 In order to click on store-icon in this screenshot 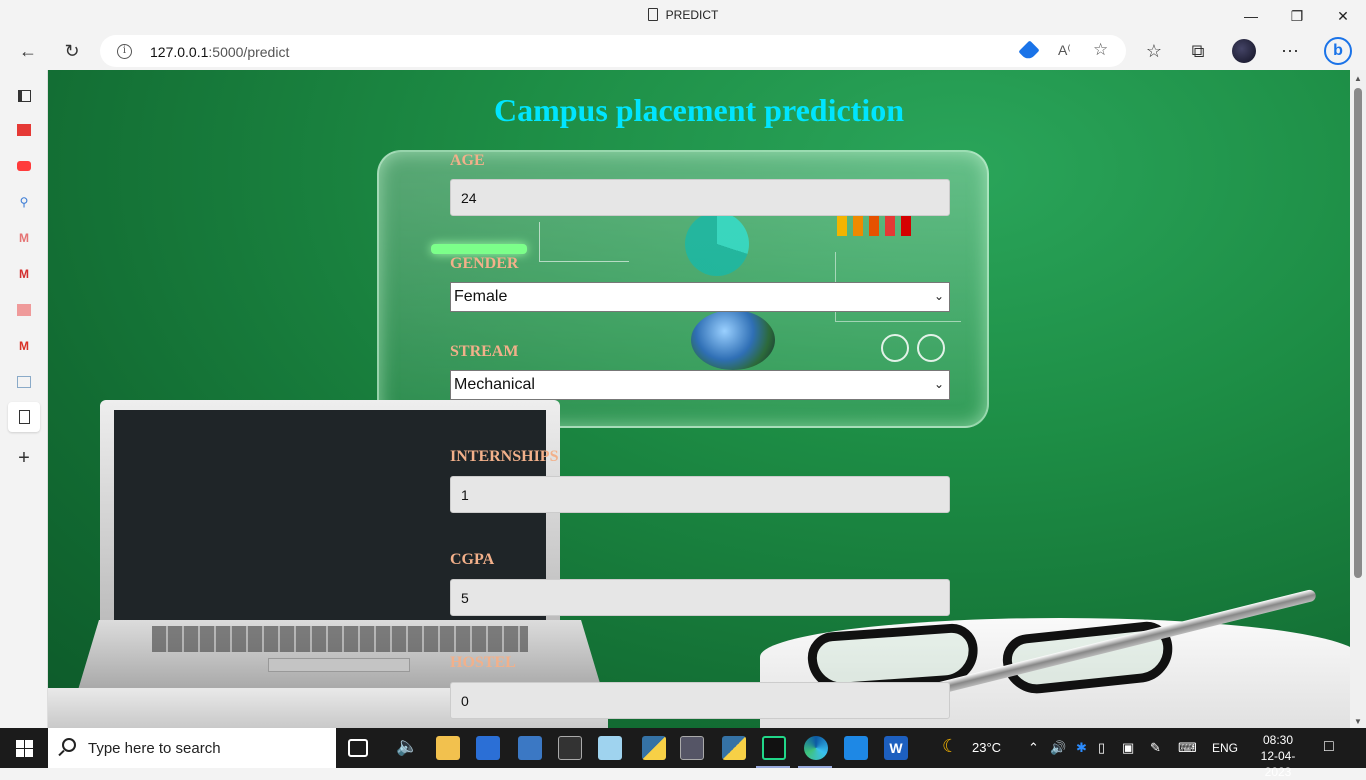, I will do `click(488, 748)`.